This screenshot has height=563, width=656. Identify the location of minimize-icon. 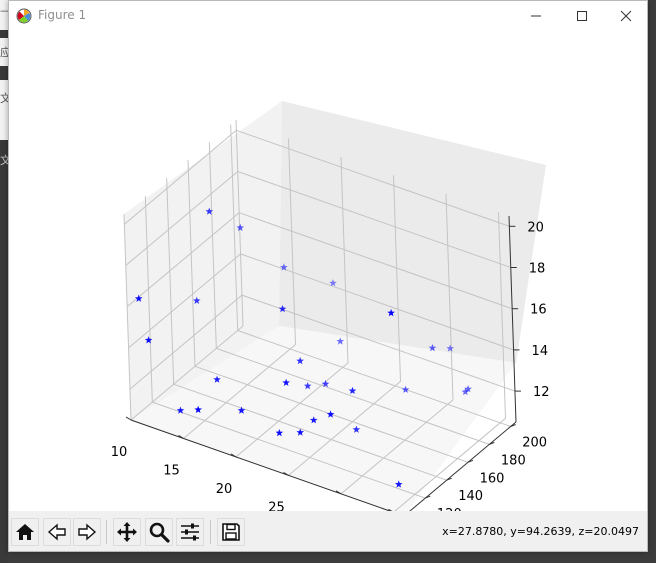
(536, 16).